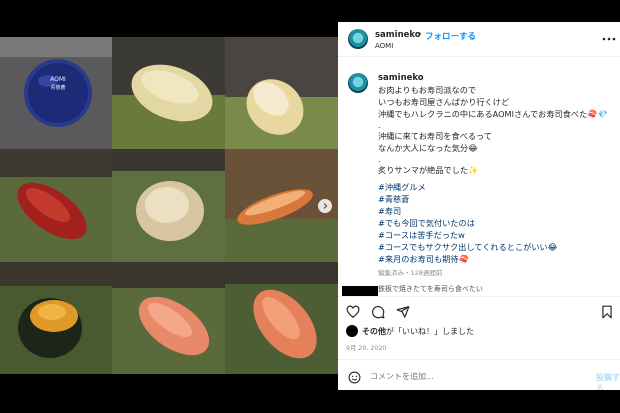 The height and width of the screenshot is (413, 620). I want to click on hashtag-link: #来月のお寿司も期待🍣, so click(423, 259).